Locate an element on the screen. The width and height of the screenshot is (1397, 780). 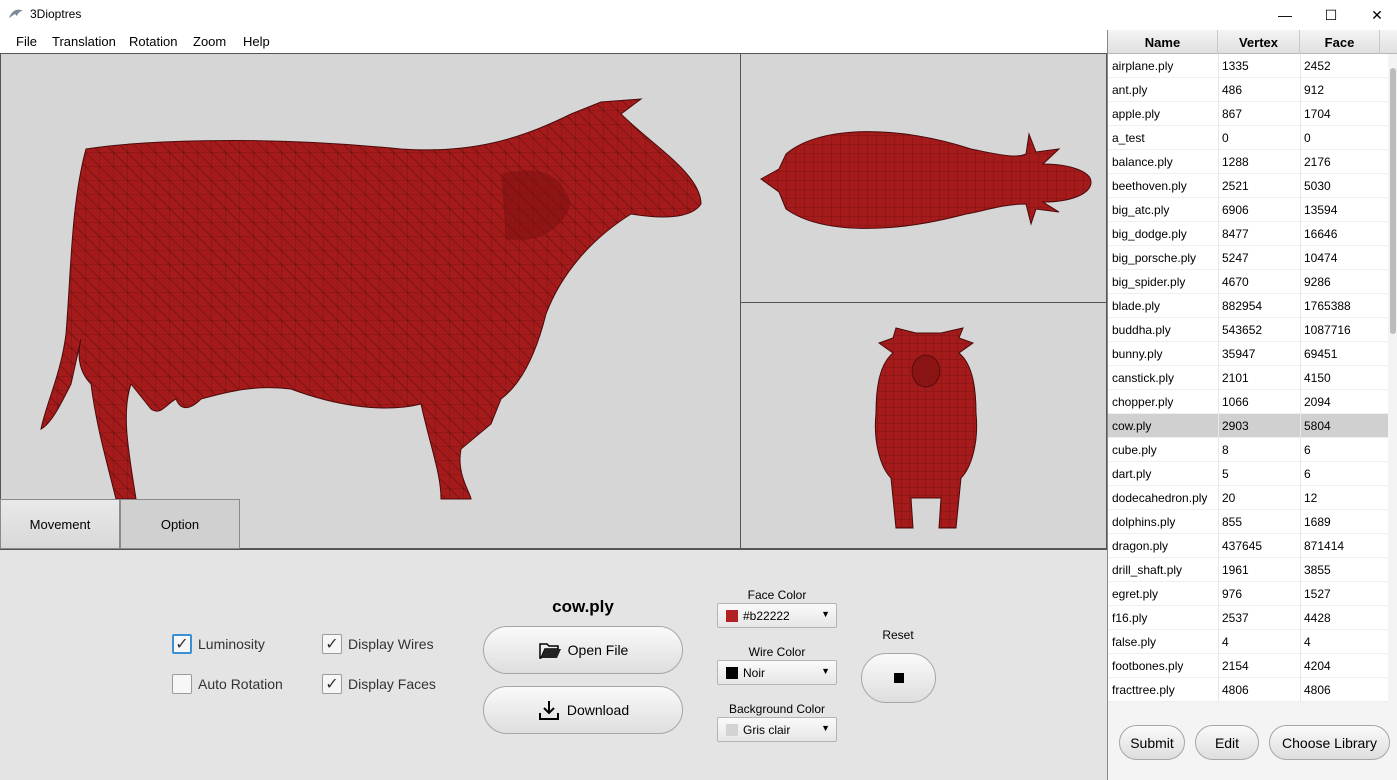
table-row: canstick.ply 2101 4150 is located at coordinates (1248, 378).